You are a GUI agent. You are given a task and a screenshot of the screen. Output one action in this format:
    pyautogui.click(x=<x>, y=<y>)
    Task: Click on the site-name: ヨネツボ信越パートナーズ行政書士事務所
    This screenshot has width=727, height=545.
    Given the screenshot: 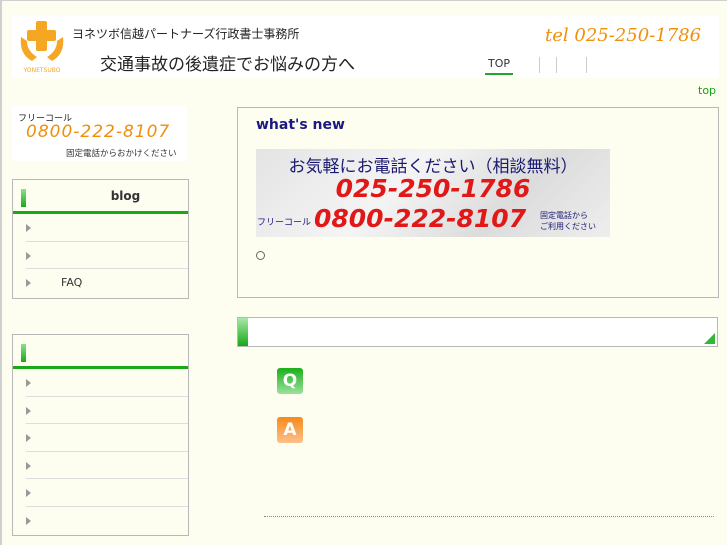 What is the action you would take?
    pyautogui.click(x=186, y=34)
    